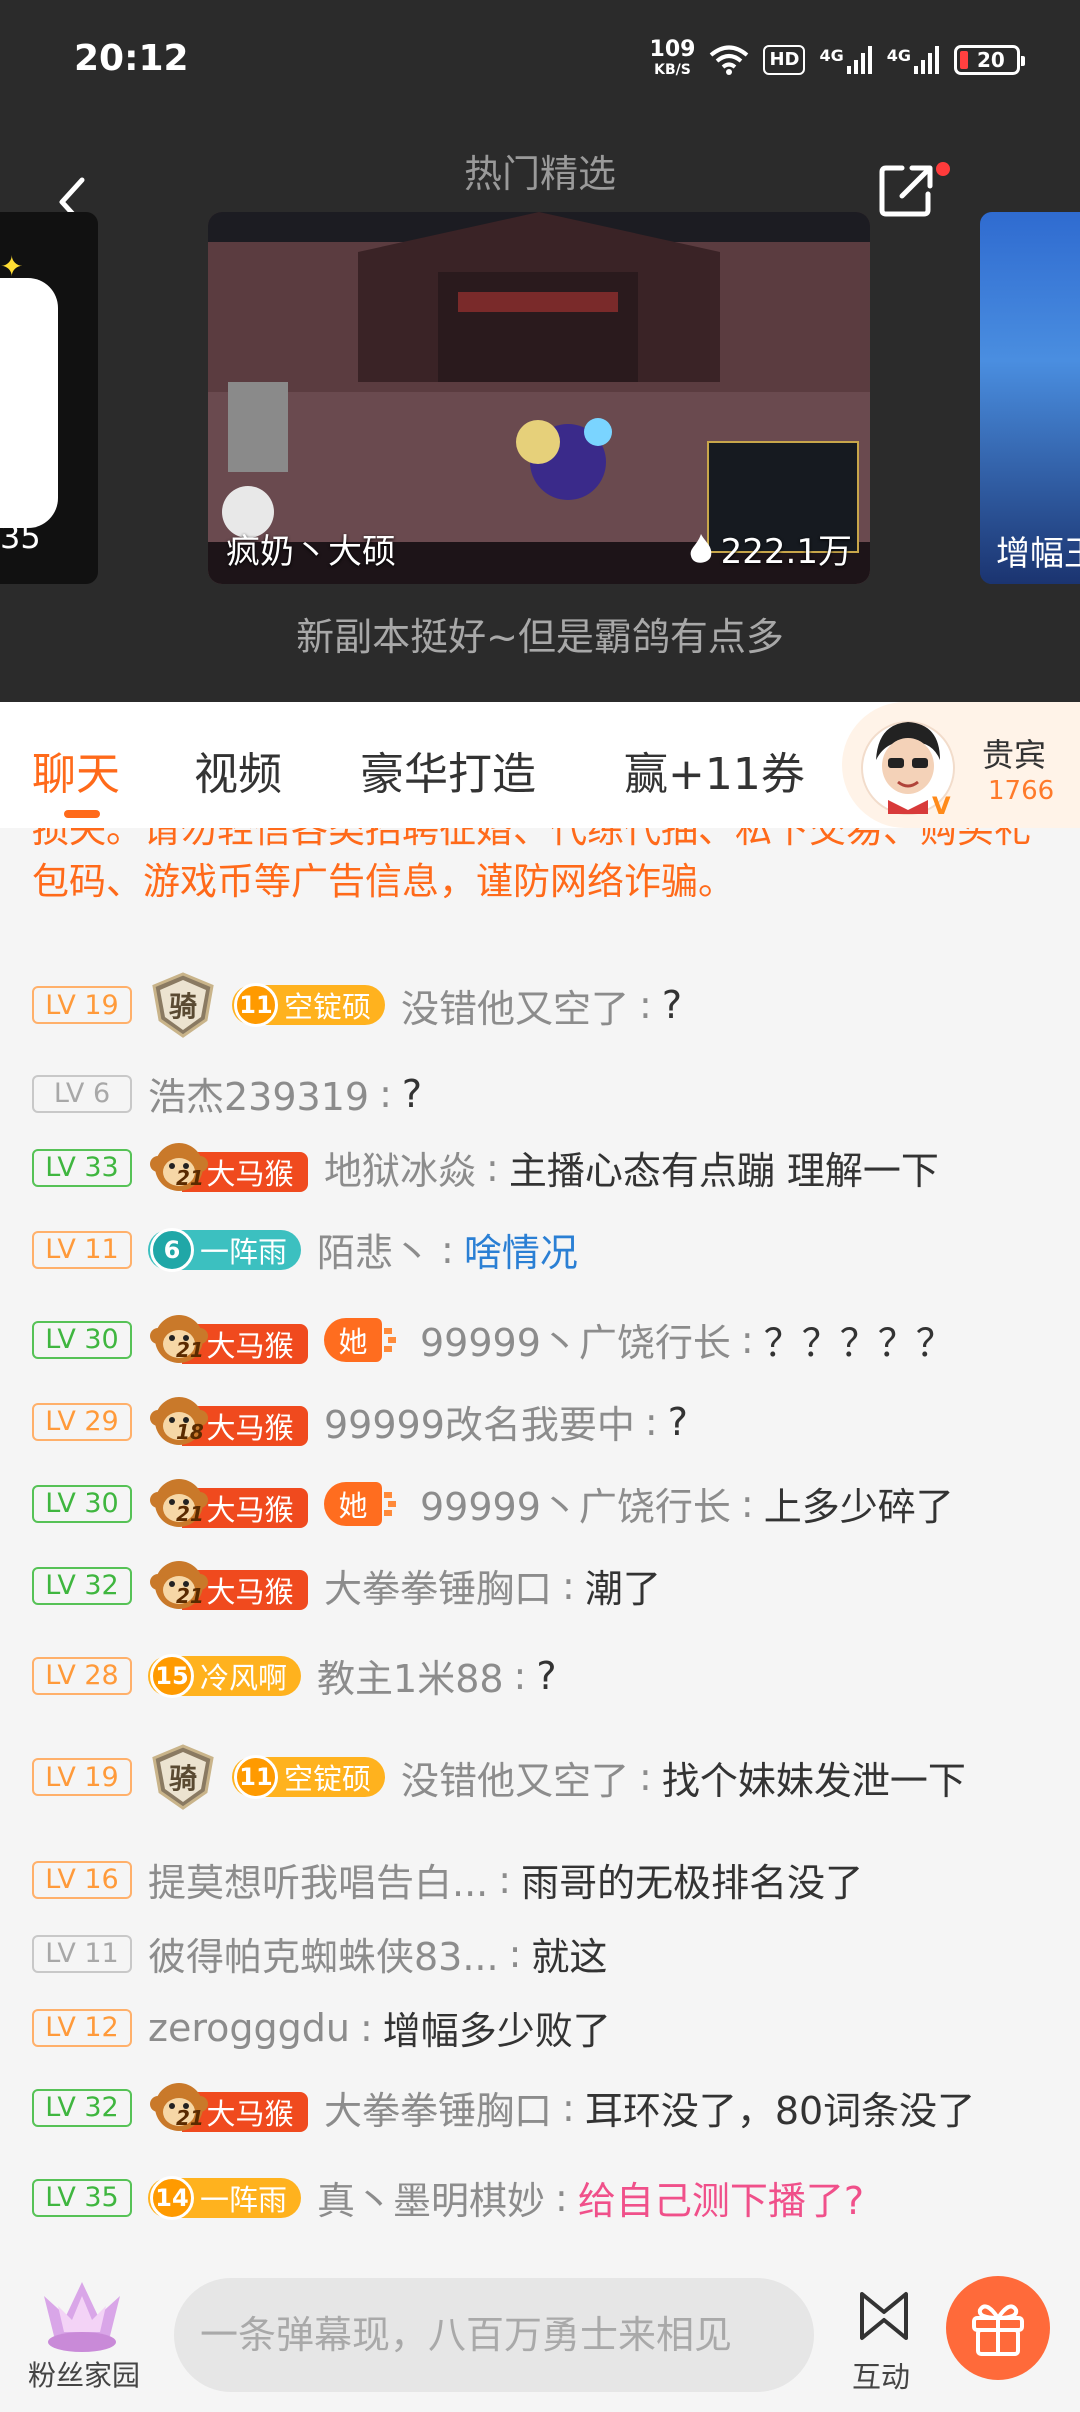  What do you see at coordinates (172, 1249) in the screenshot?
I see `fan-badge-level: 6` at bounding box center [172, 1249].